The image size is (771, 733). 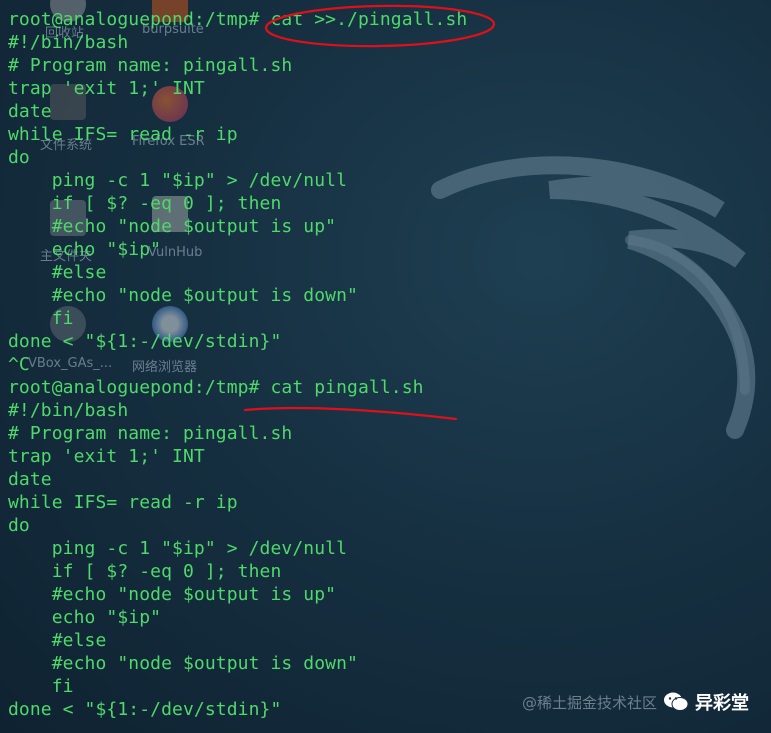 What do you see at coordinates (676, 701) in the screenshot?
I see `wechat-icon` at bounding box center [676, 701].